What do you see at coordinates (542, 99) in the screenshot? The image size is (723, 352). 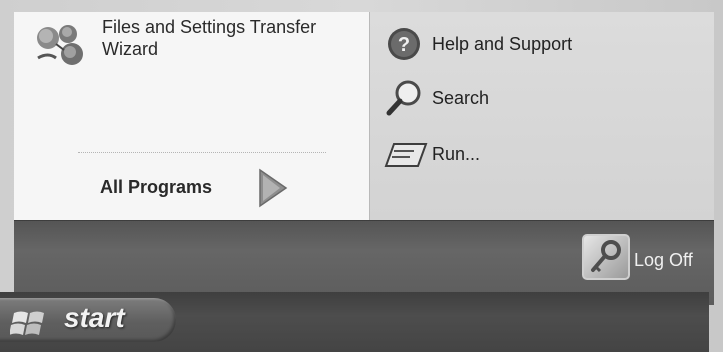 I see `search-item: Search` at bounding box center [542, 99].